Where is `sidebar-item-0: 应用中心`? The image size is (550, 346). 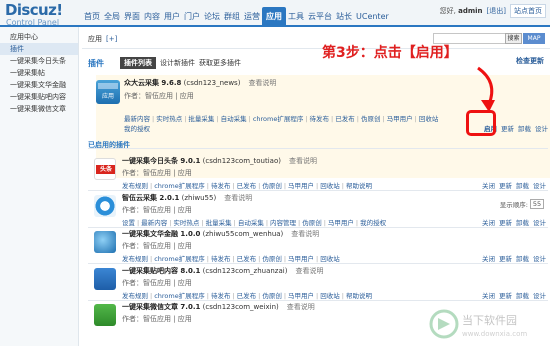
sidebar-item-0: 应用中心 is located at coordinates (39, 37).